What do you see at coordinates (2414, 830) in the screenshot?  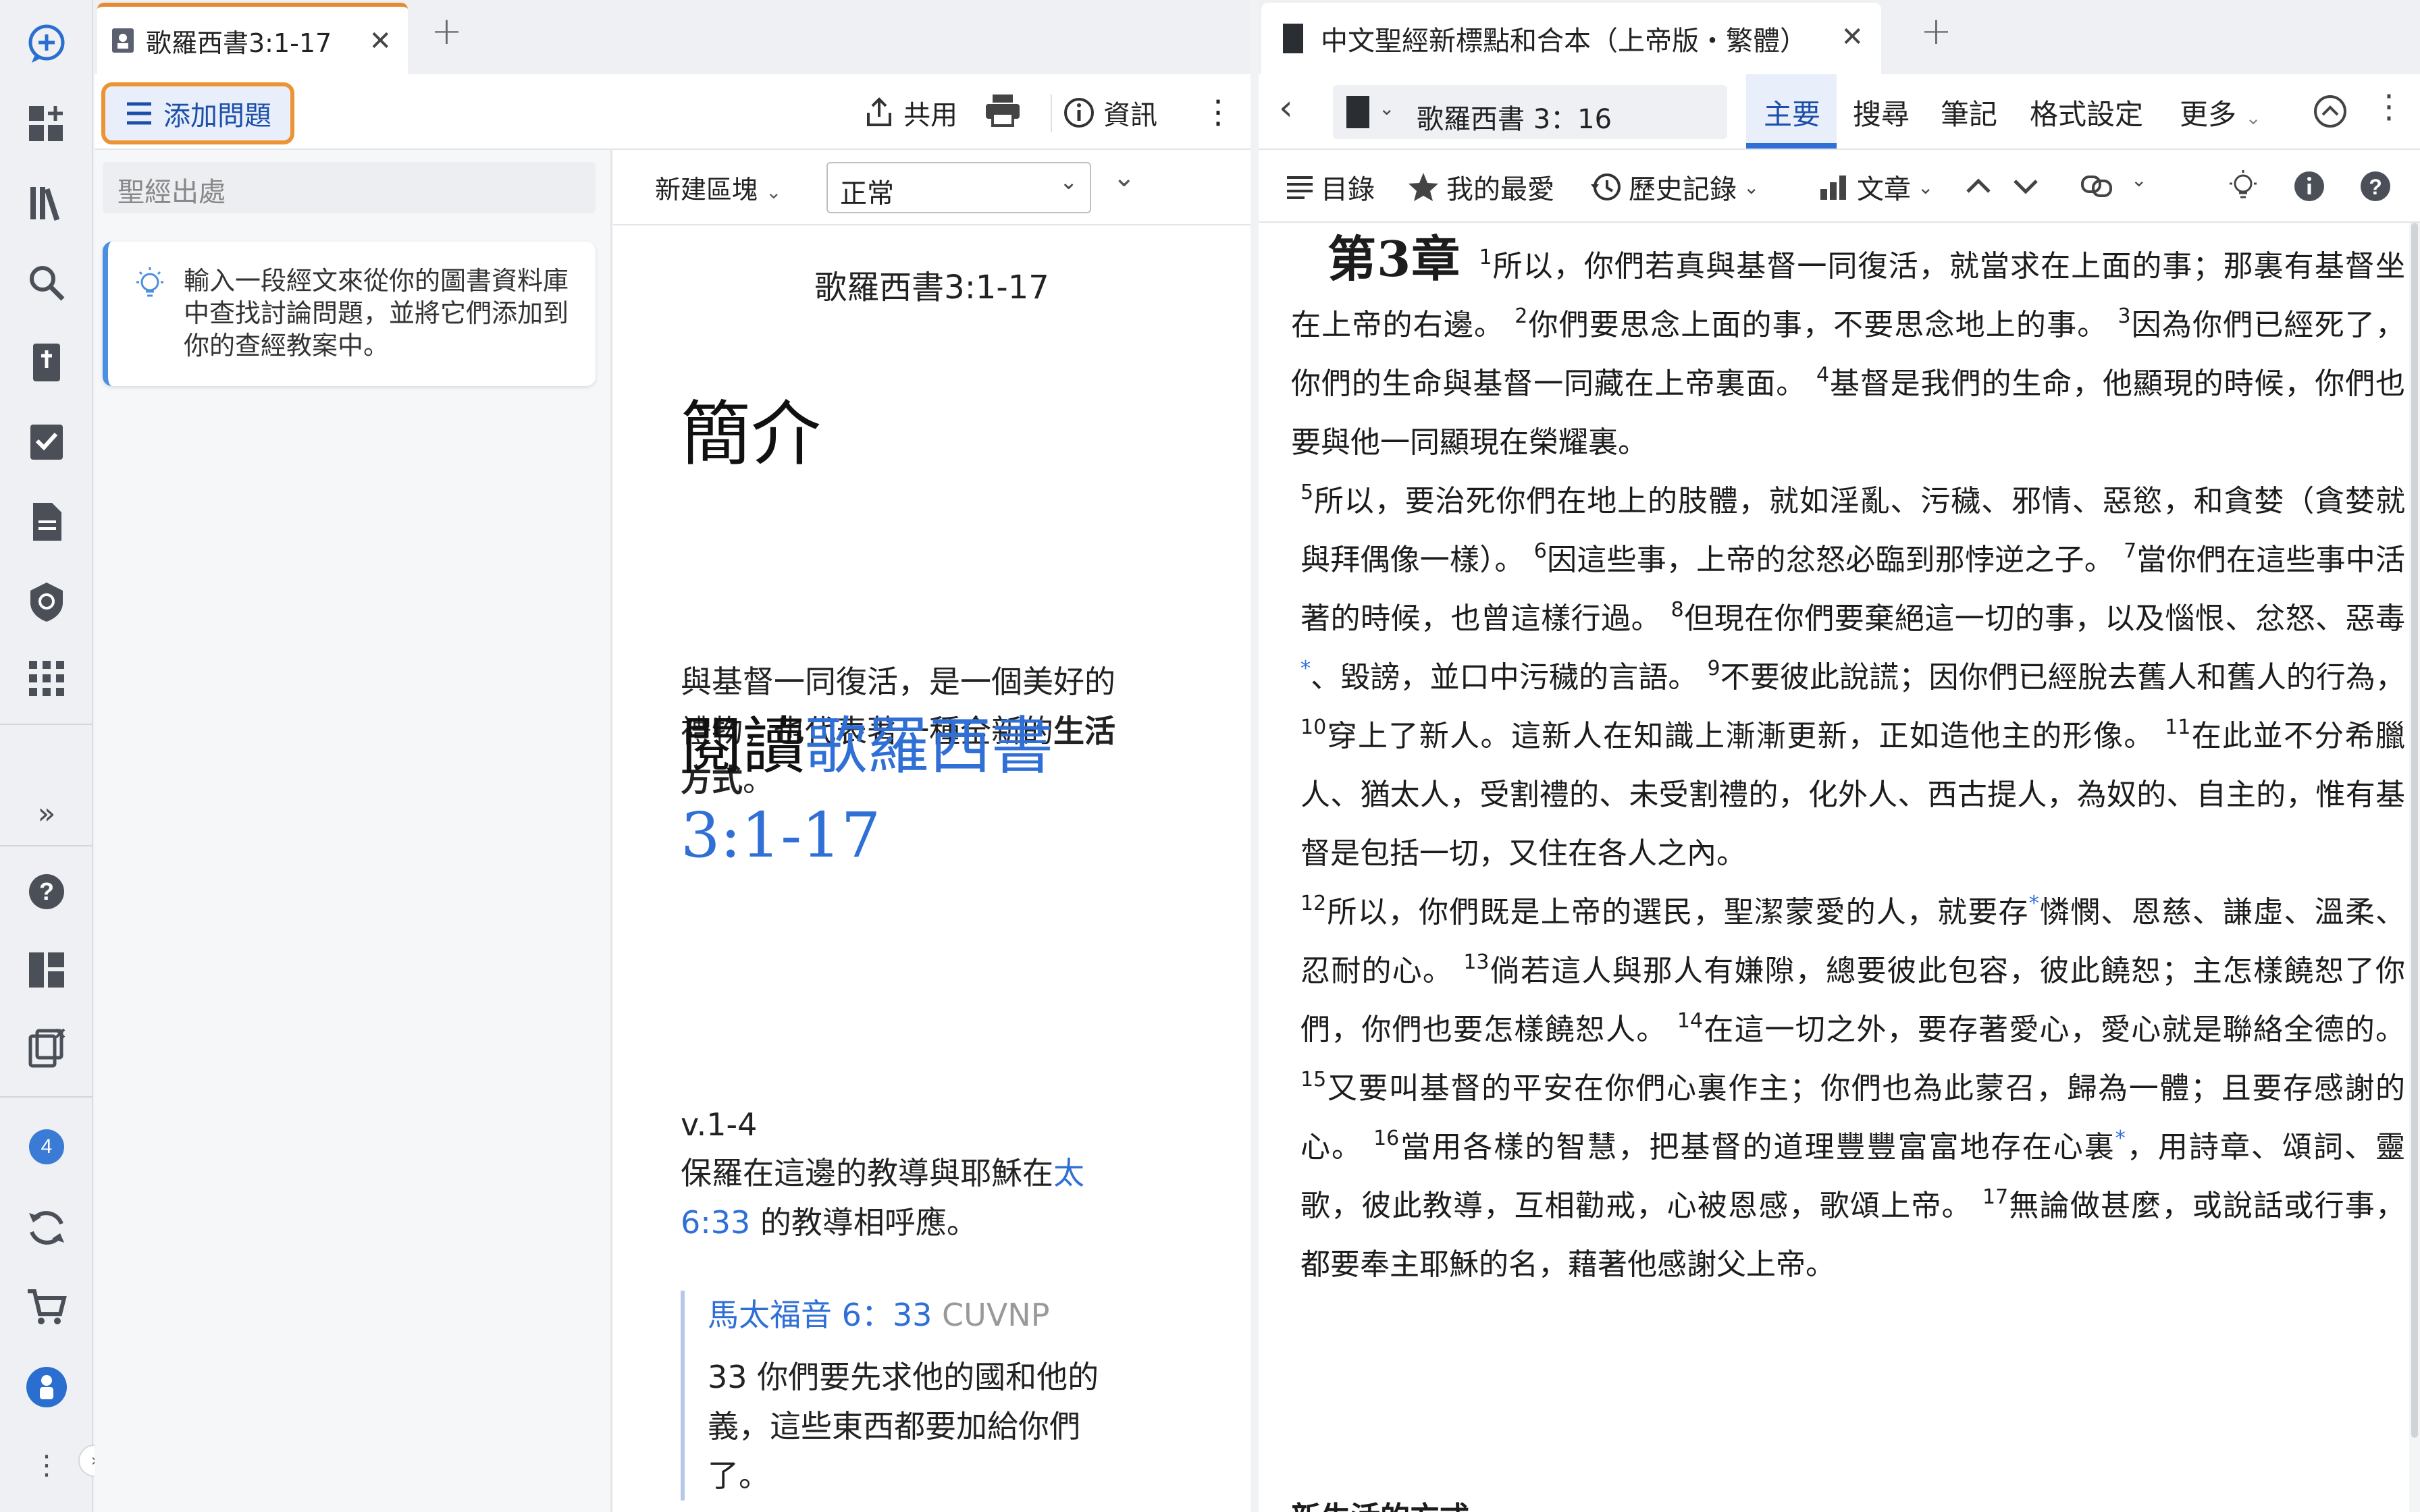 I see `scrollbar-thumb` at bounding box center [2414, 830].